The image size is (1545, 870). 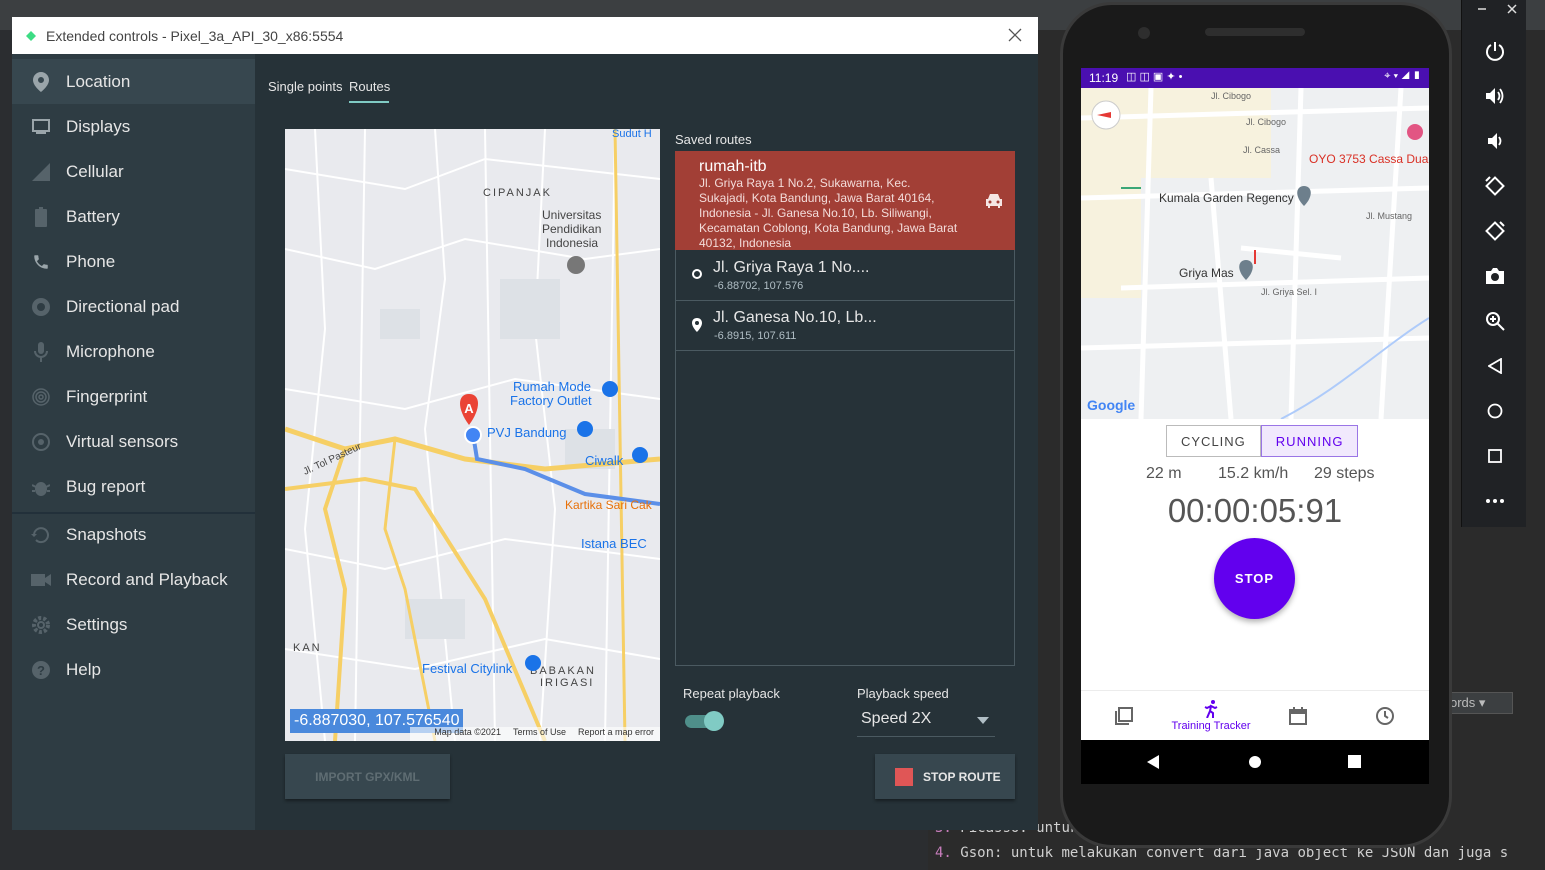 What do you see at coordinates (106, 534) in the screenshot?
I see `sidebar-item-label: Snapshots` at bounding box center [106, 534].